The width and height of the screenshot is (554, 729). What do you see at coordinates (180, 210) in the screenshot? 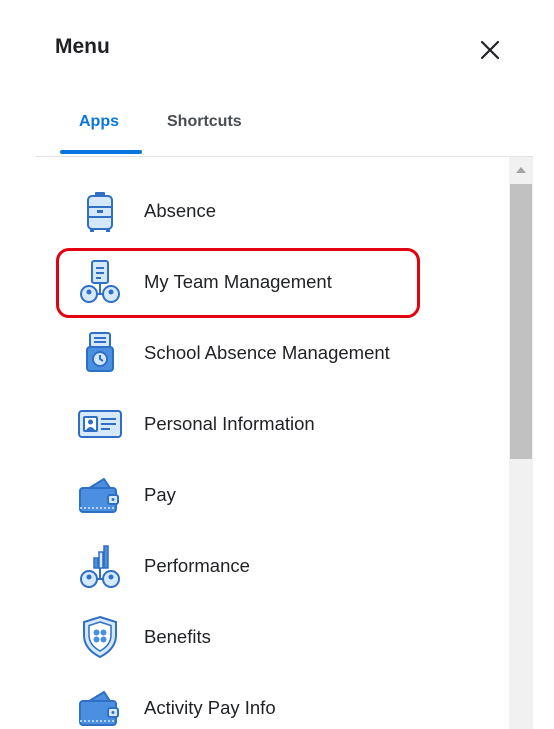
I see `app-item-label: Absence` at bounding box center [180, 210].